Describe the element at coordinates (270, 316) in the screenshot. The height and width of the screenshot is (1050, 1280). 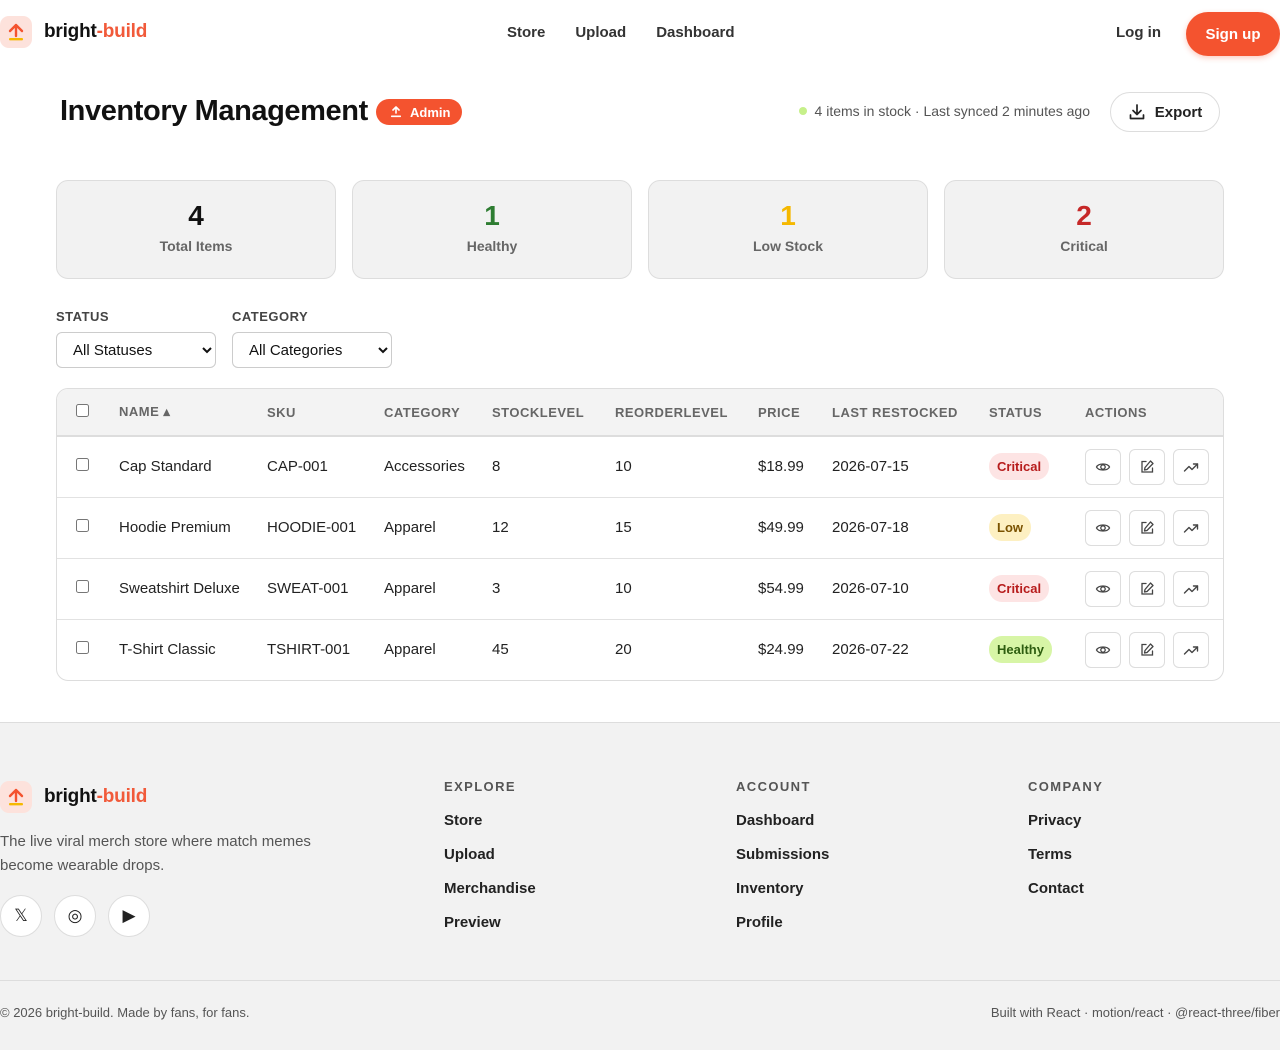
I see `category-filter-label: CATEGORY` at that location.